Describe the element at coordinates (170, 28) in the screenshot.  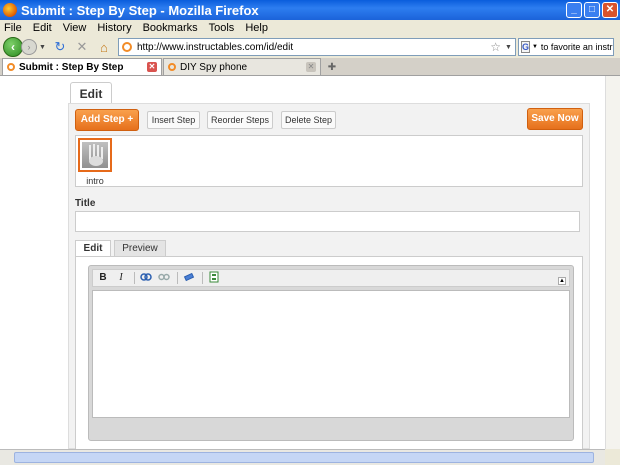
I see `menu-bookmarks: Bookmarks` at that location.